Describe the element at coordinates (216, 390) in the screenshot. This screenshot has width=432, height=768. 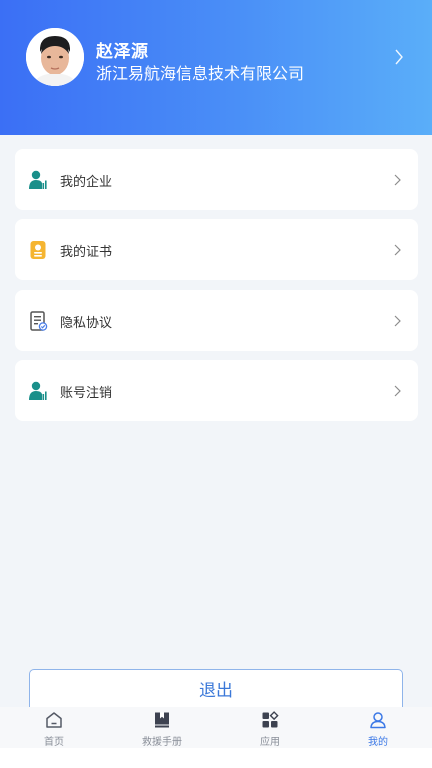
I see `menu-item-account-cancel: 账号注销` at that location.